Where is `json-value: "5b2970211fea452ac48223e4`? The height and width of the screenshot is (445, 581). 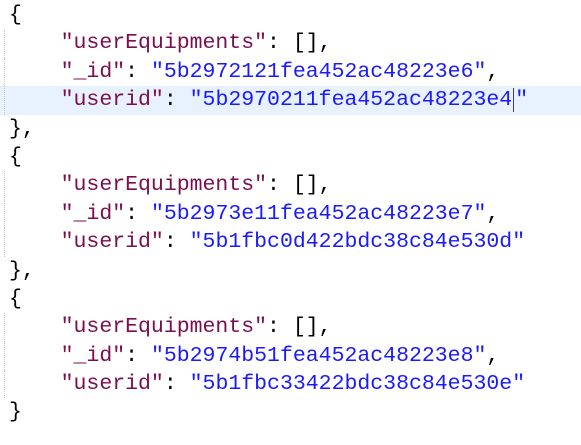
json-value: "5b2970211fea452ac48223e4 is located at coordinates (351, 100).